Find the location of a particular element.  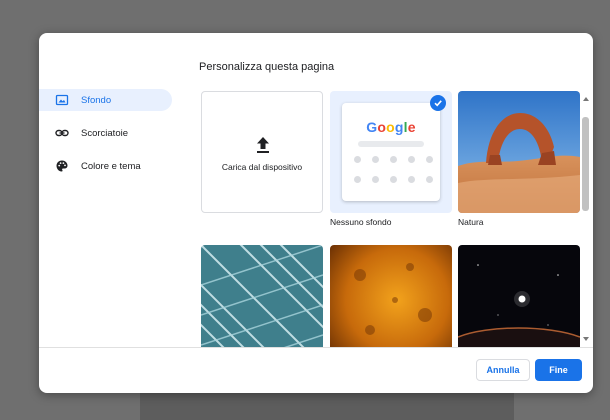

no-background-tile: Google is located at coordinates (391, 152).